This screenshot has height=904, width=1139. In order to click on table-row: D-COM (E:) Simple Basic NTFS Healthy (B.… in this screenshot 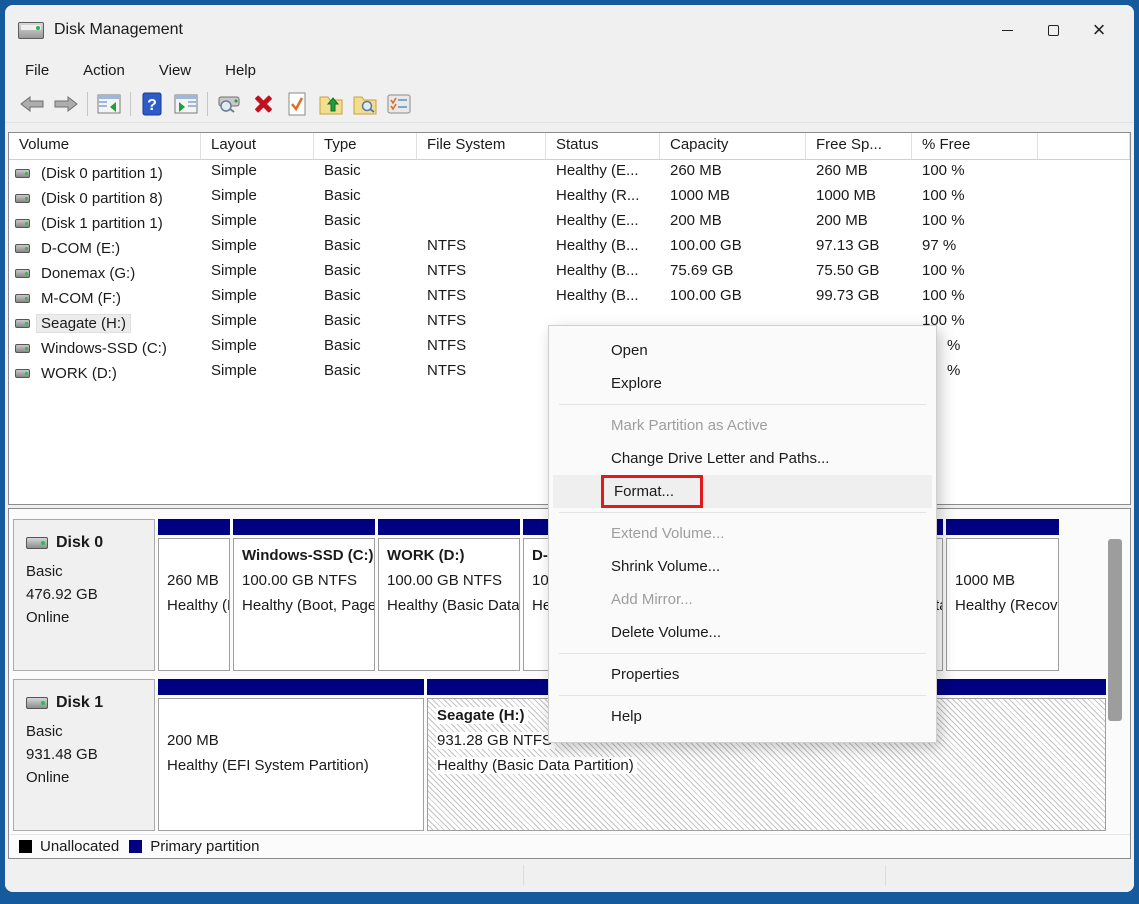, I will do `click(569, 247)`.